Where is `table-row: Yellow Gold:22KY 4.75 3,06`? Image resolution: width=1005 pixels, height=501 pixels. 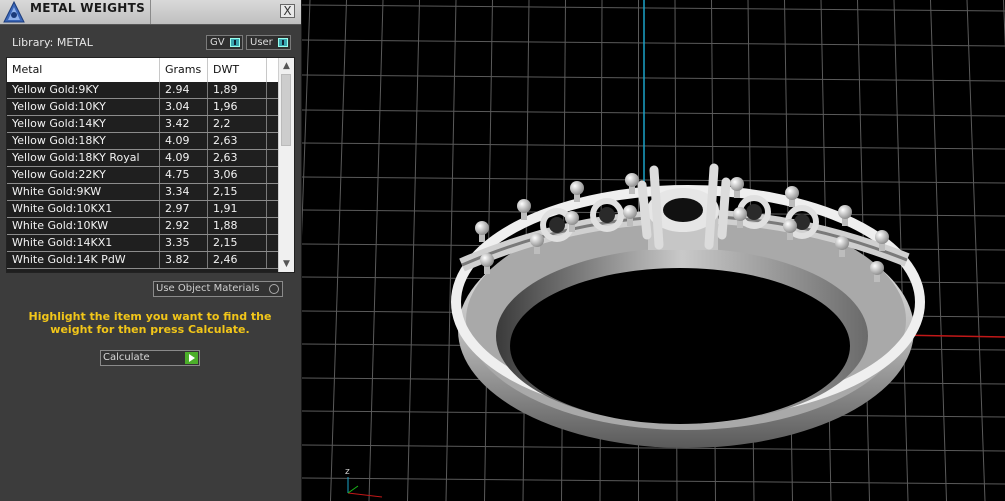
table-row: Yellow Gold:22KY 4.75 3,06 is located at coordinates (143, 175).